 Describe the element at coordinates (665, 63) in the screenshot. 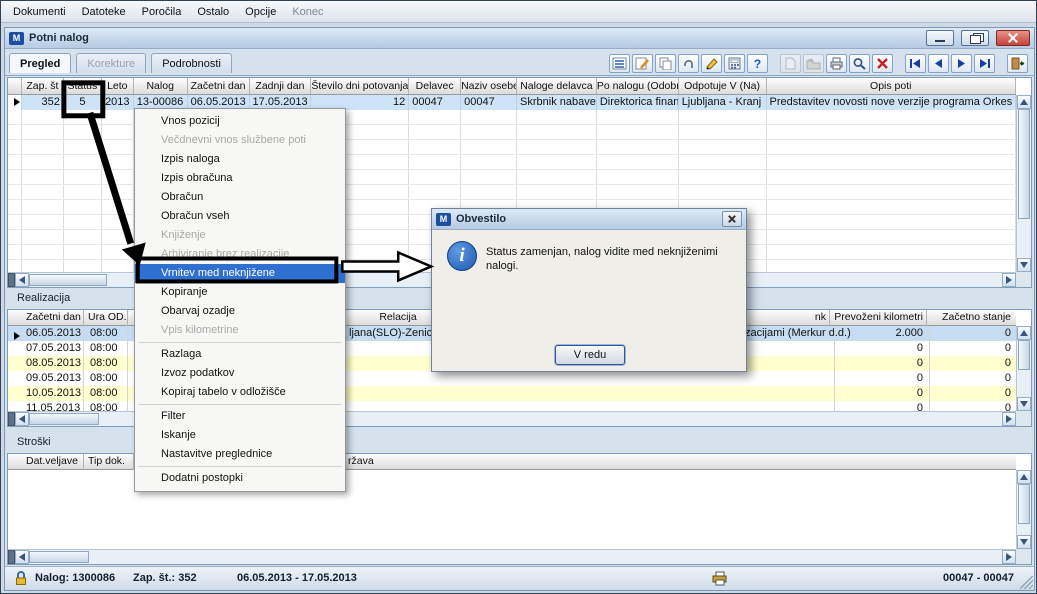

I see `copy-icon` at that location.